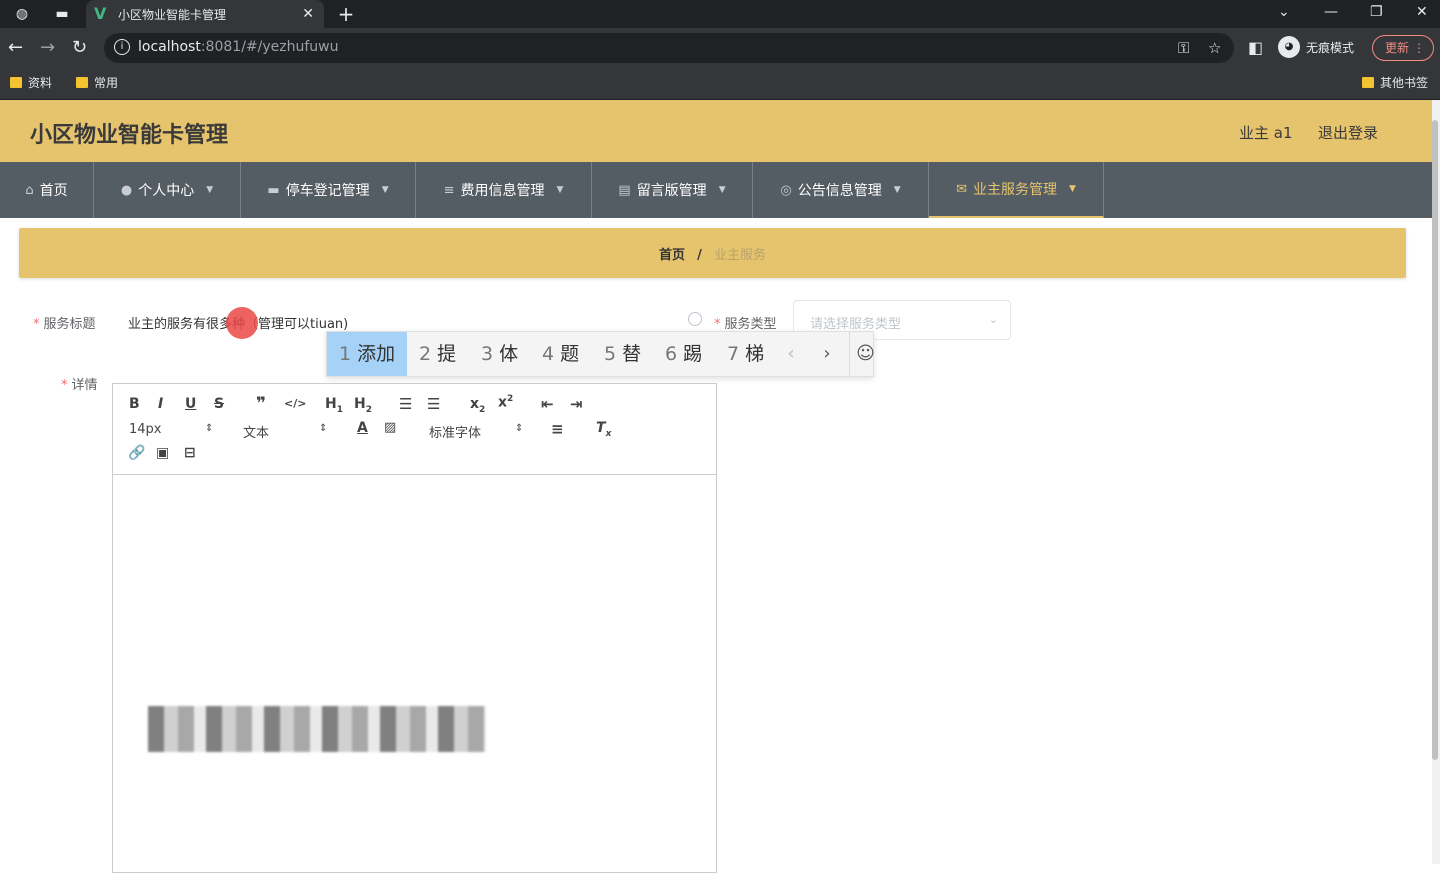  What do you see at coordinates (79, 48) in the screenshot?
I see `reload-icon: ↻` at bounding box center [79, 48].